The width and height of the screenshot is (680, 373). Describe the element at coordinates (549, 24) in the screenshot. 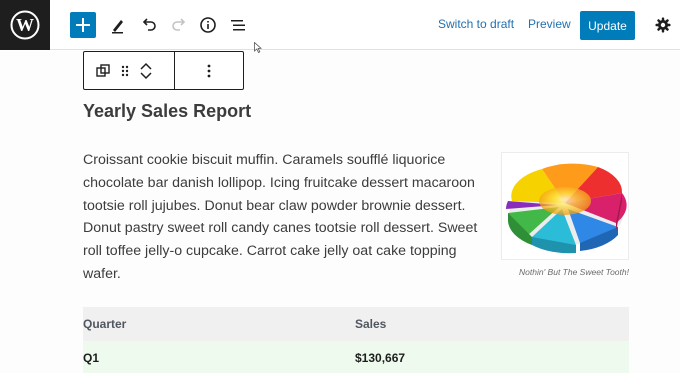

I see `preview-button: Preview` at that location.